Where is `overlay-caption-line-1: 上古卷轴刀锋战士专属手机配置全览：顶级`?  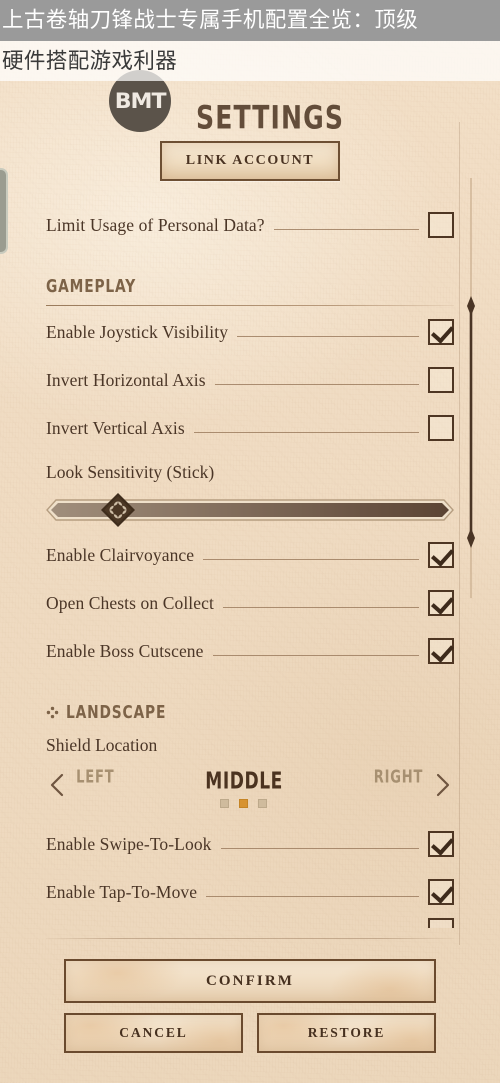
overlay-caption-line-1: 上古卷轴刀锋战士专属手机配置全览：顶级 is located at coordinates (250, 20).